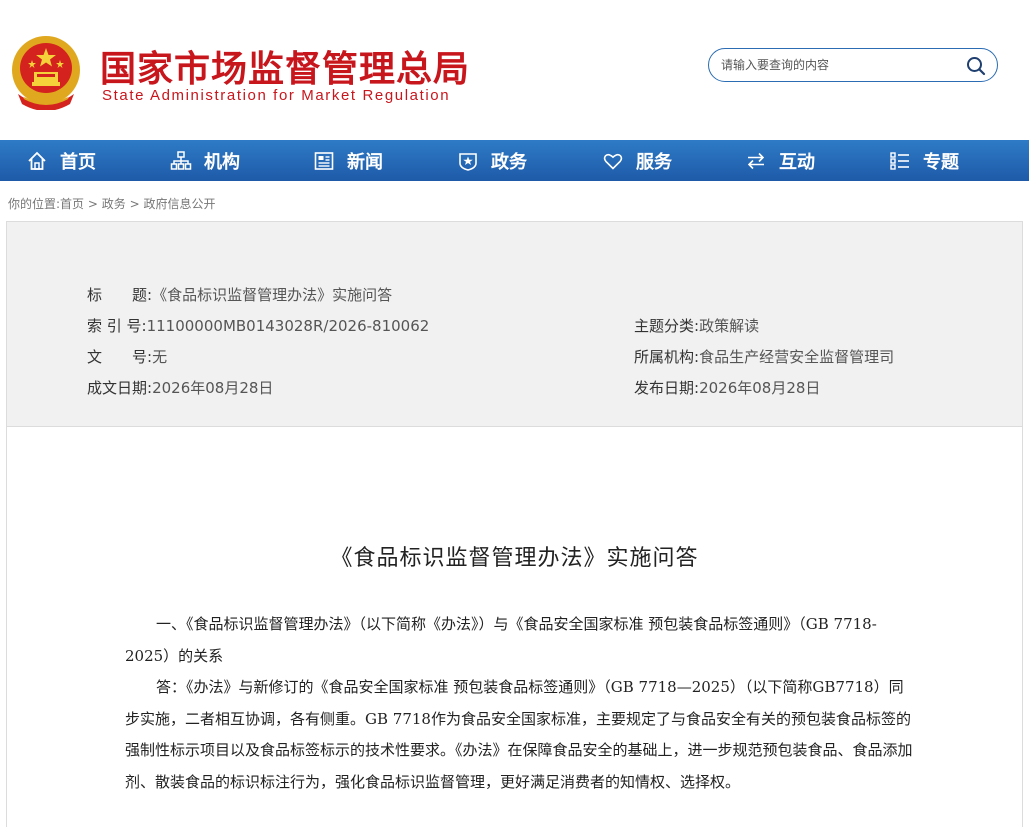 This screenshot has height=827, width=1029. I want to click on meta-title-label: 标 题:, so click(120, 295).